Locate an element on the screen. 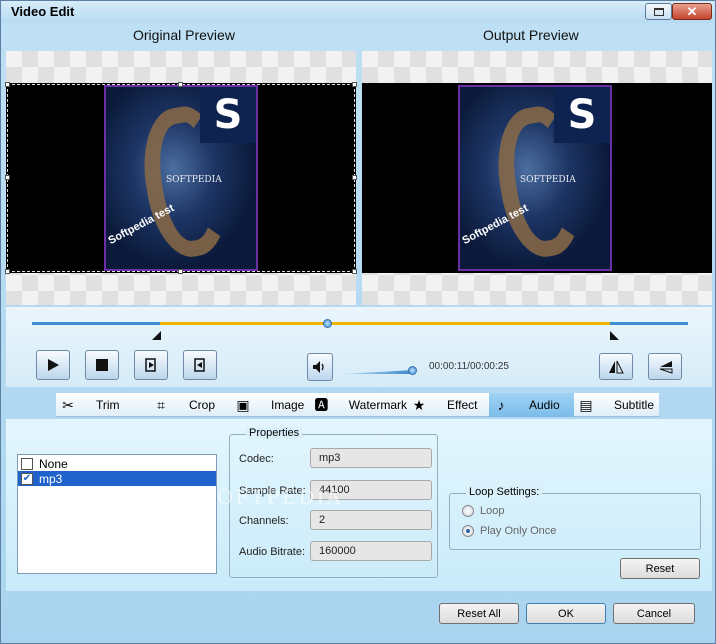  maximize-icon is located at coordinates (658, 11).